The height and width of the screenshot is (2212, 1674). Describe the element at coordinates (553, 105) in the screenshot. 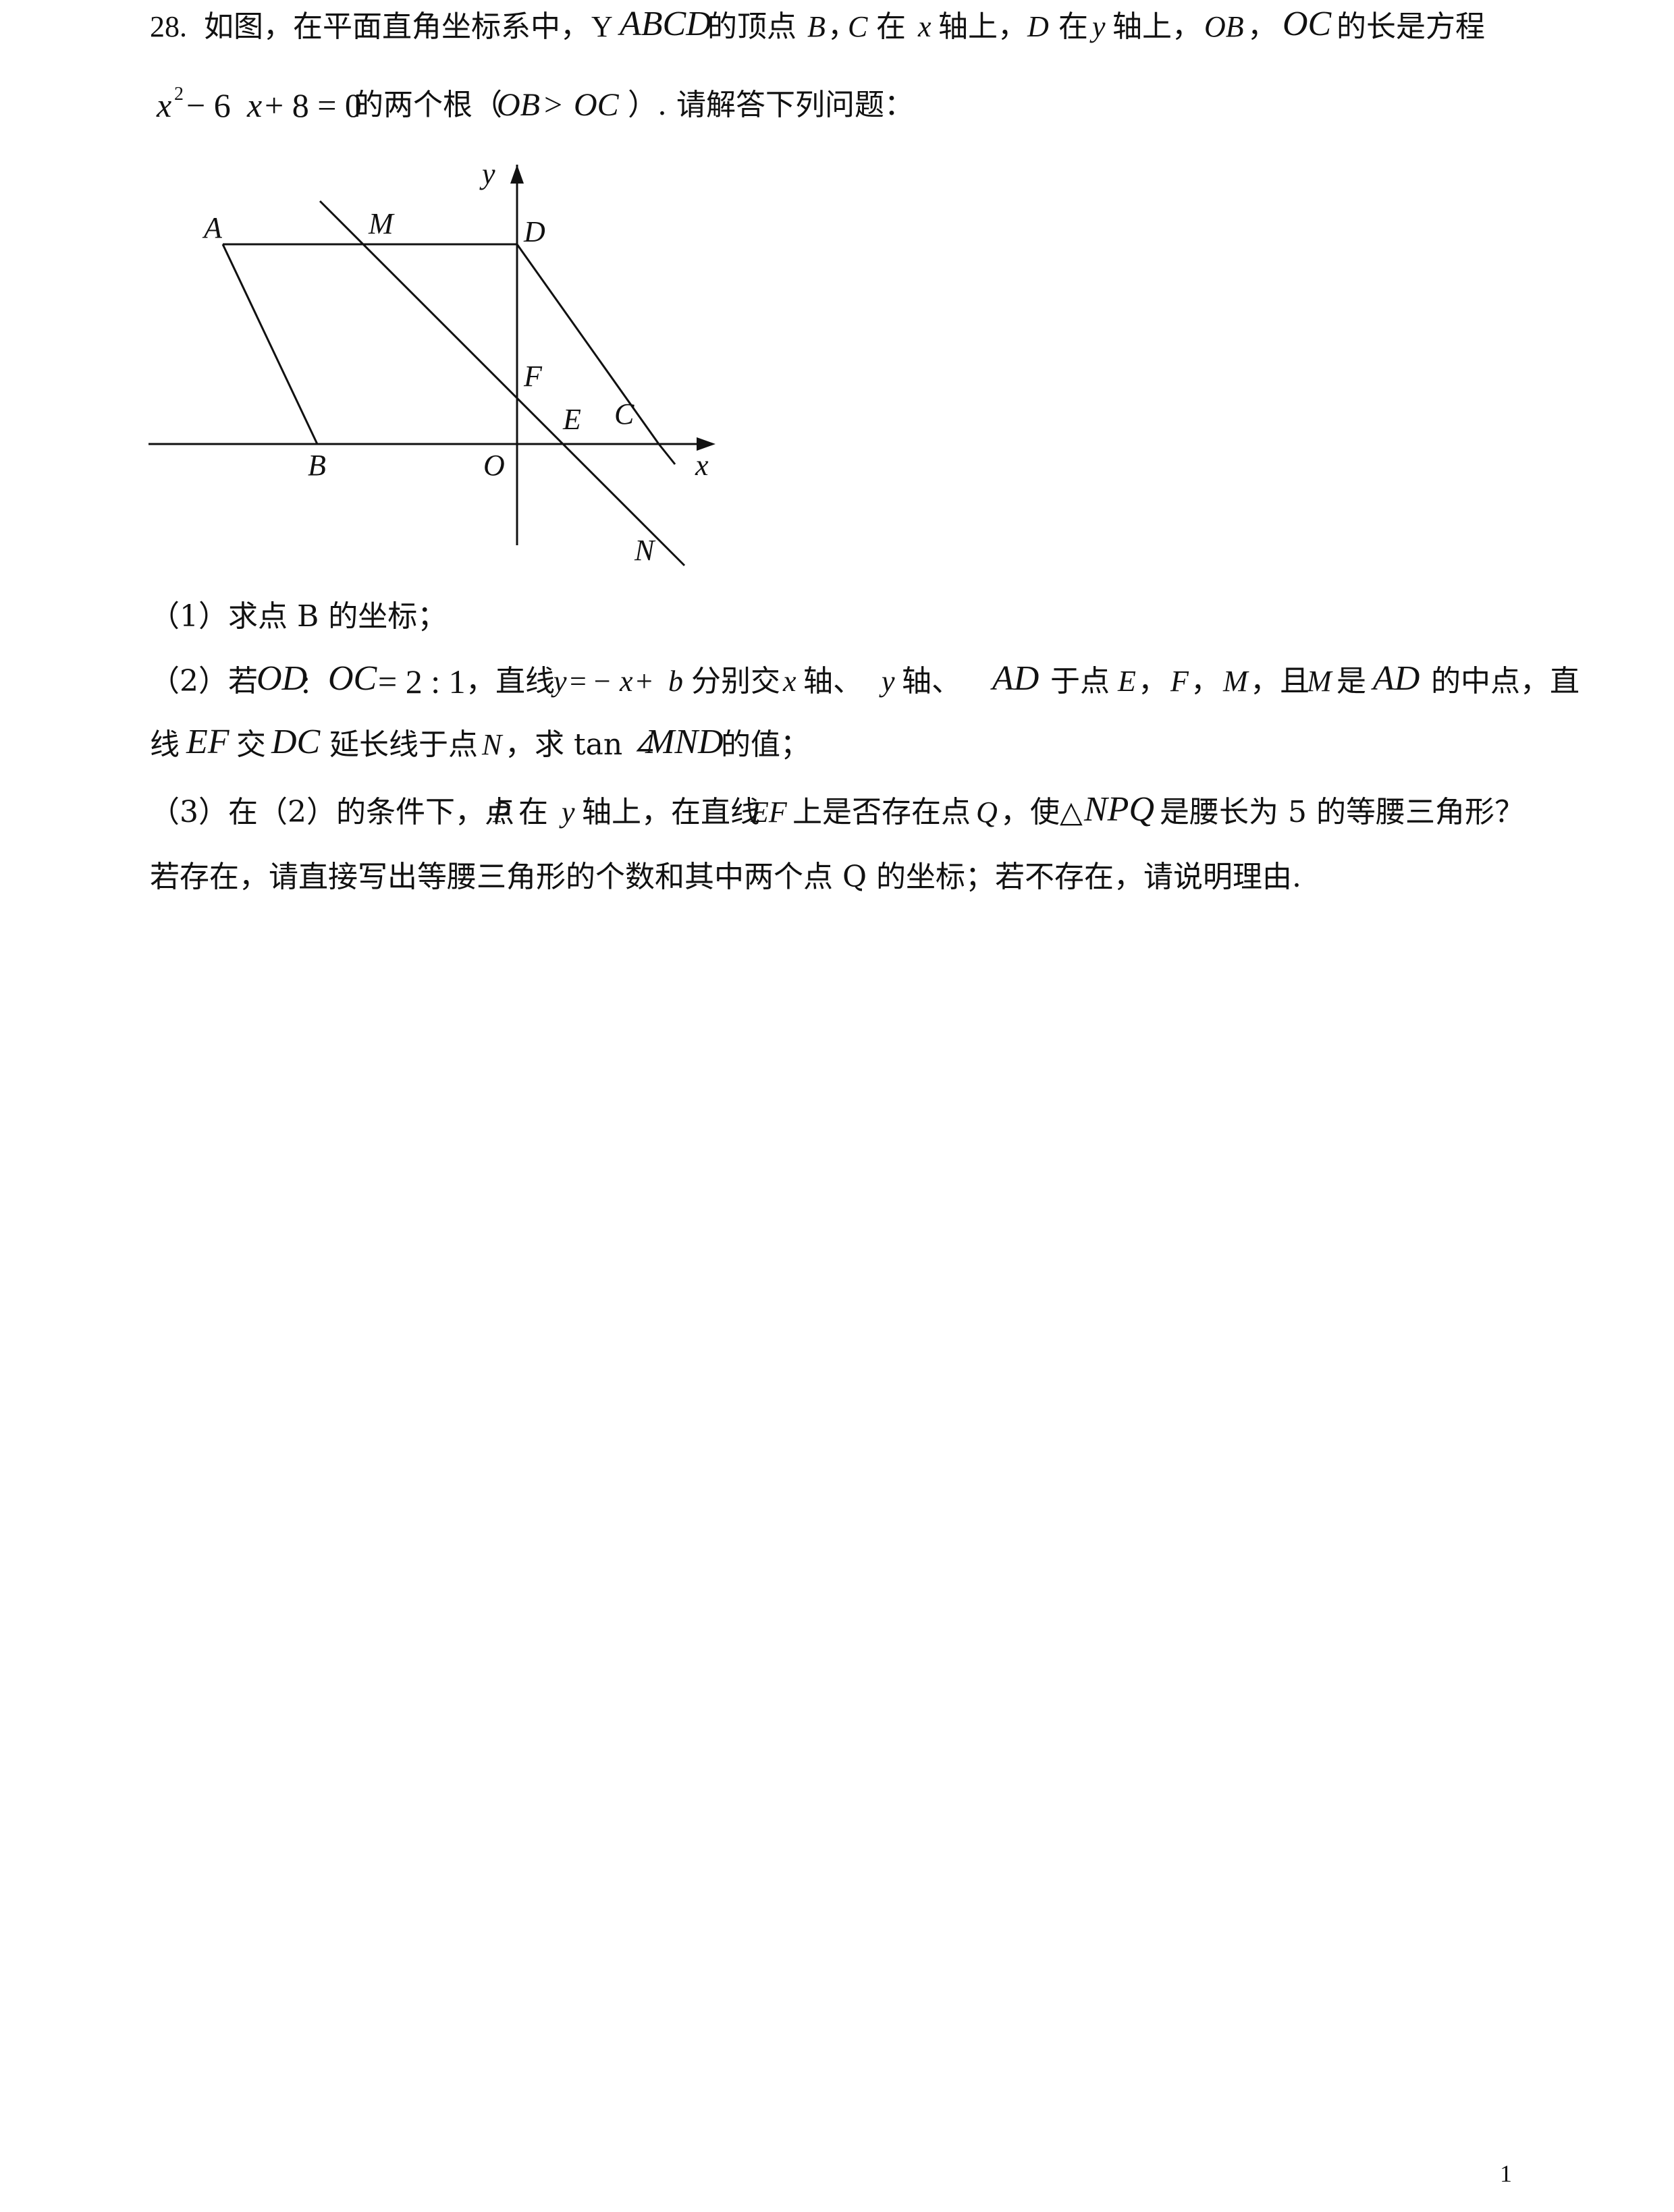

I see `math-text: >` at that location.